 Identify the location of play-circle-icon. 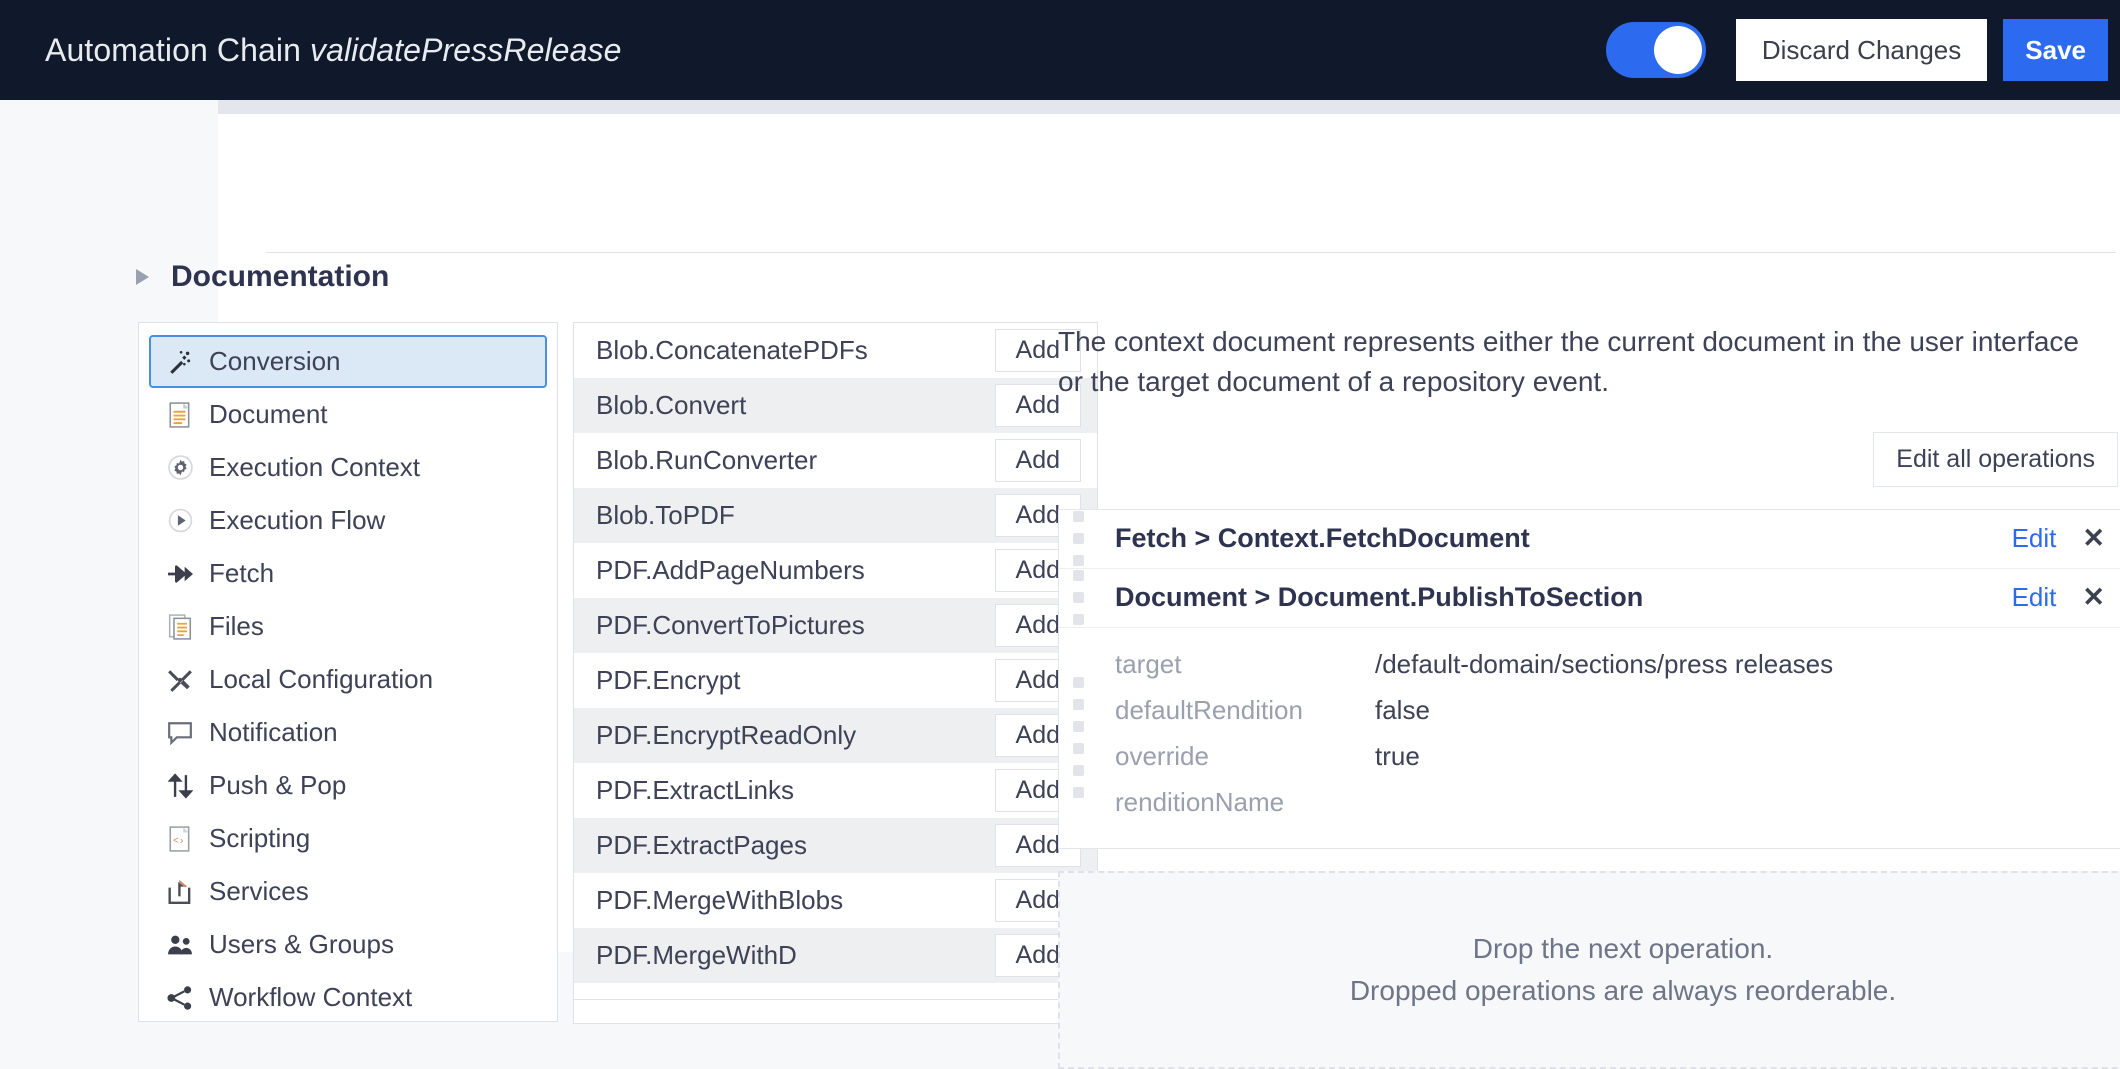
(180, 520).